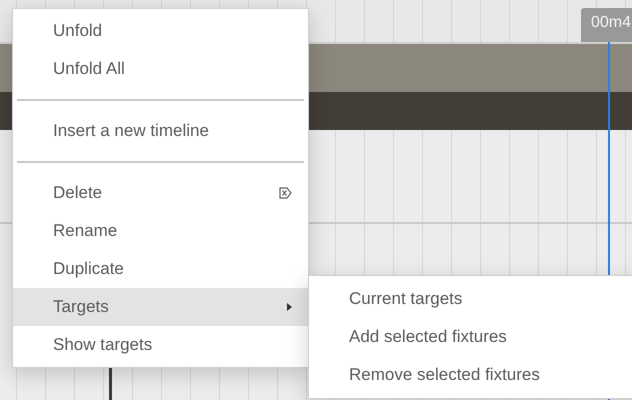 This screenshot has height=400, width=632. Describe the element at coordinates (160, 307) in the screenshot. I see `menu-item: Targets` at that location.